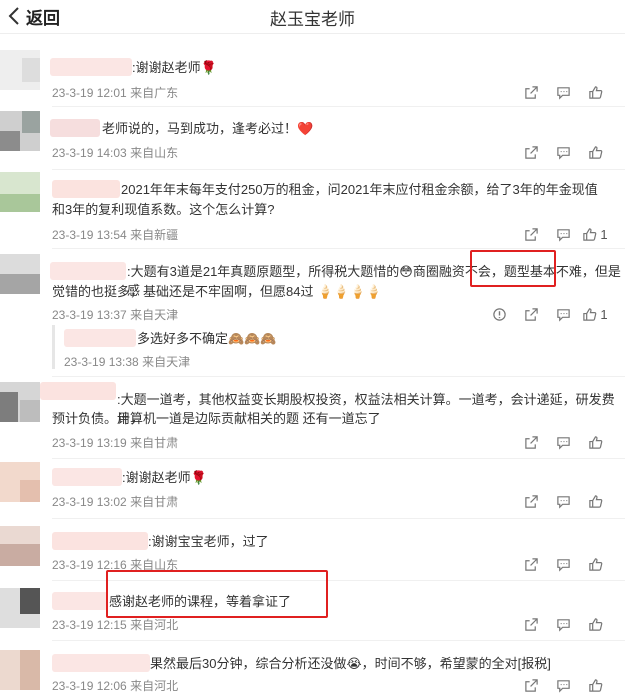 The image size is (625, 698). Describe the element at coordinates (315, 271) in the screenshot. I see `comment-text-part: :大题有3道是21年真题原题型，所得税大题惜的😳商圈融资不会，` at that location.